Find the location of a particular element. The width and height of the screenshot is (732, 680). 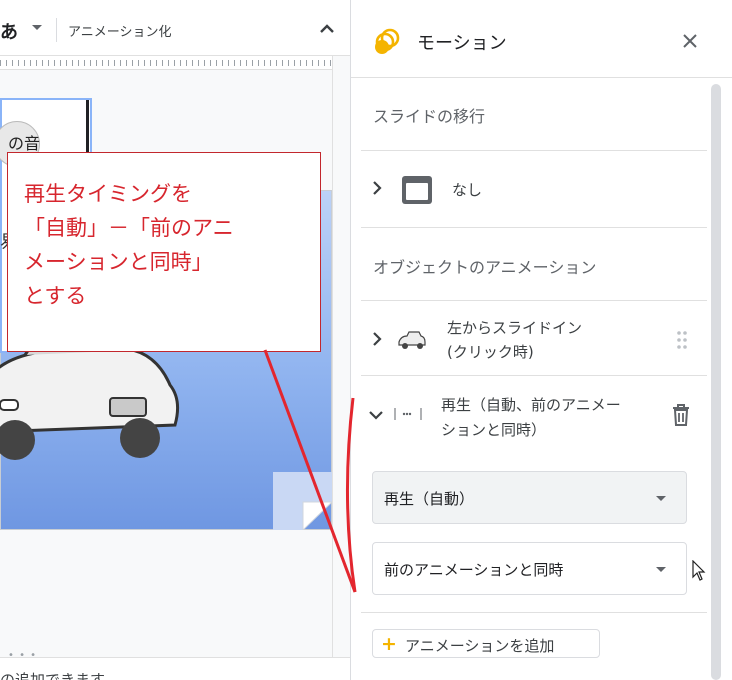

animation-label: 左からスライドイン is located at coordinates (515, 328).